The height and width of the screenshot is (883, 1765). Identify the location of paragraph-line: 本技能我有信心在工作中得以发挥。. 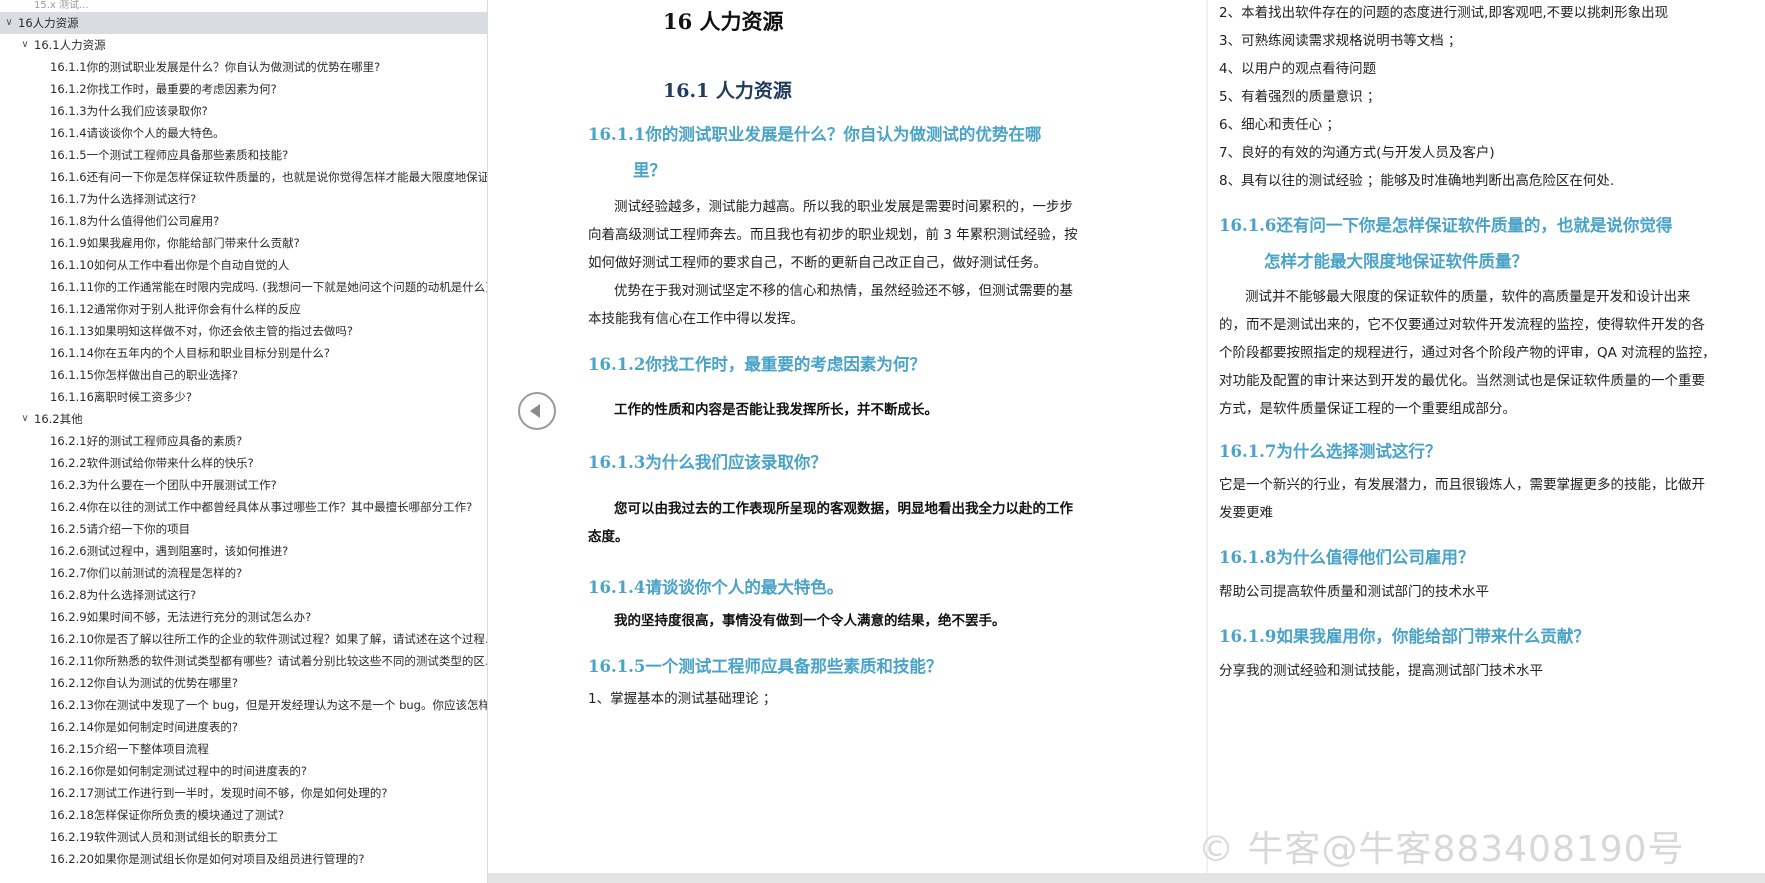
(696, 319).